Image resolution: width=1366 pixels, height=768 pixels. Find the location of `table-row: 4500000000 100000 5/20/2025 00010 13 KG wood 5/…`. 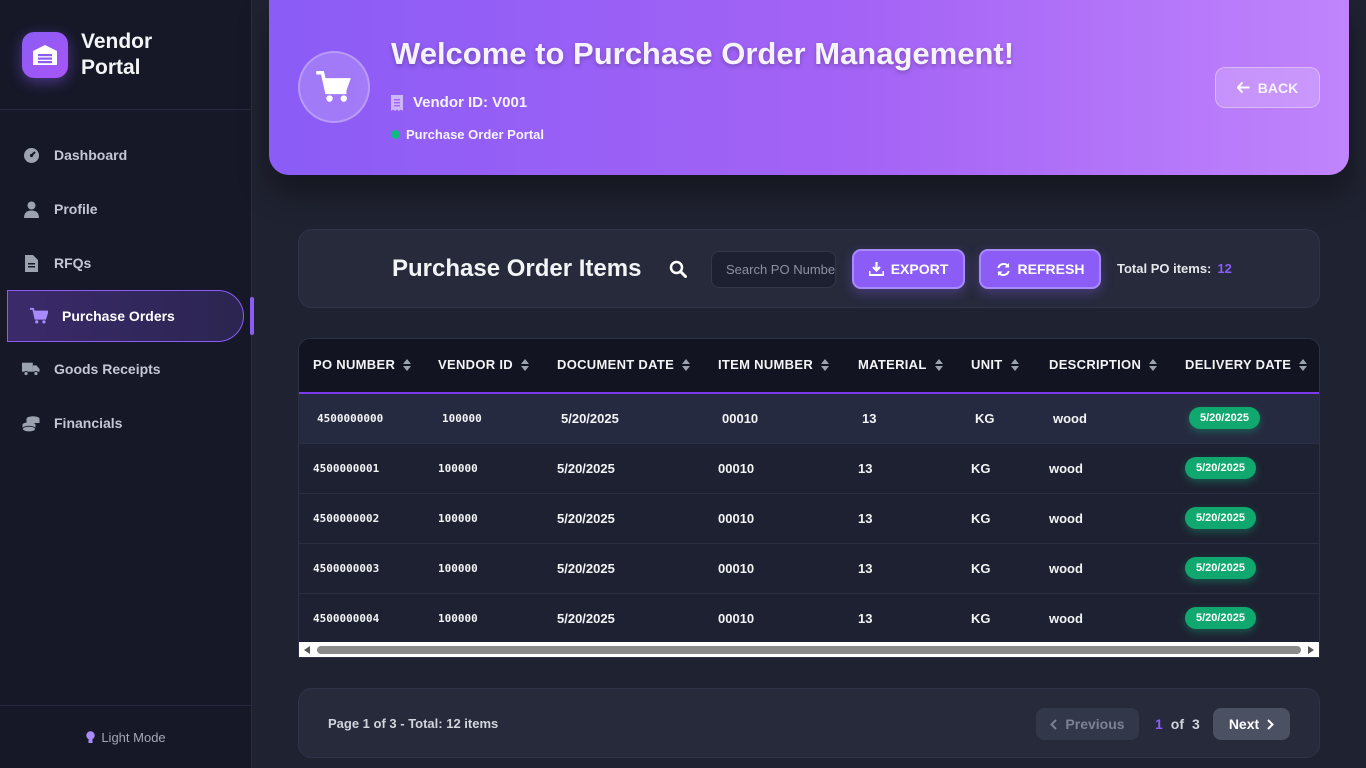

table-row: 4500000000 100000 5/20/2025 00010 13 KG wood 5/… is located at coordinates (809, 418).